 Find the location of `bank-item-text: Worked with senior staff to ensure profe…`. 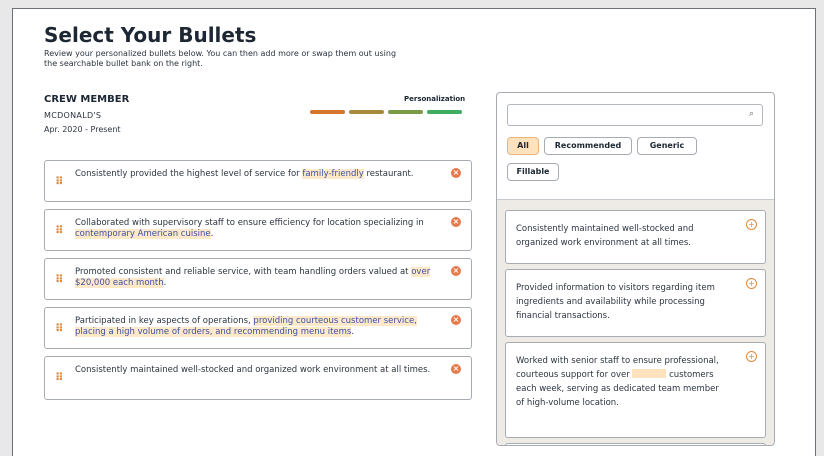

bank-item-text: Worked with senior staff to ensure profe… is located at coordinates (617, 382).